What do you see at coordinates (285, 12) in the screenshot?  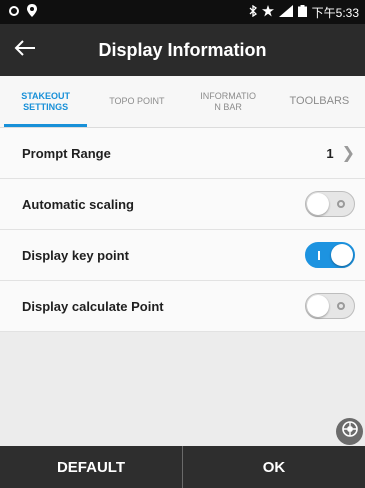 I see `signal-icon` at bounding box center [285, 12].